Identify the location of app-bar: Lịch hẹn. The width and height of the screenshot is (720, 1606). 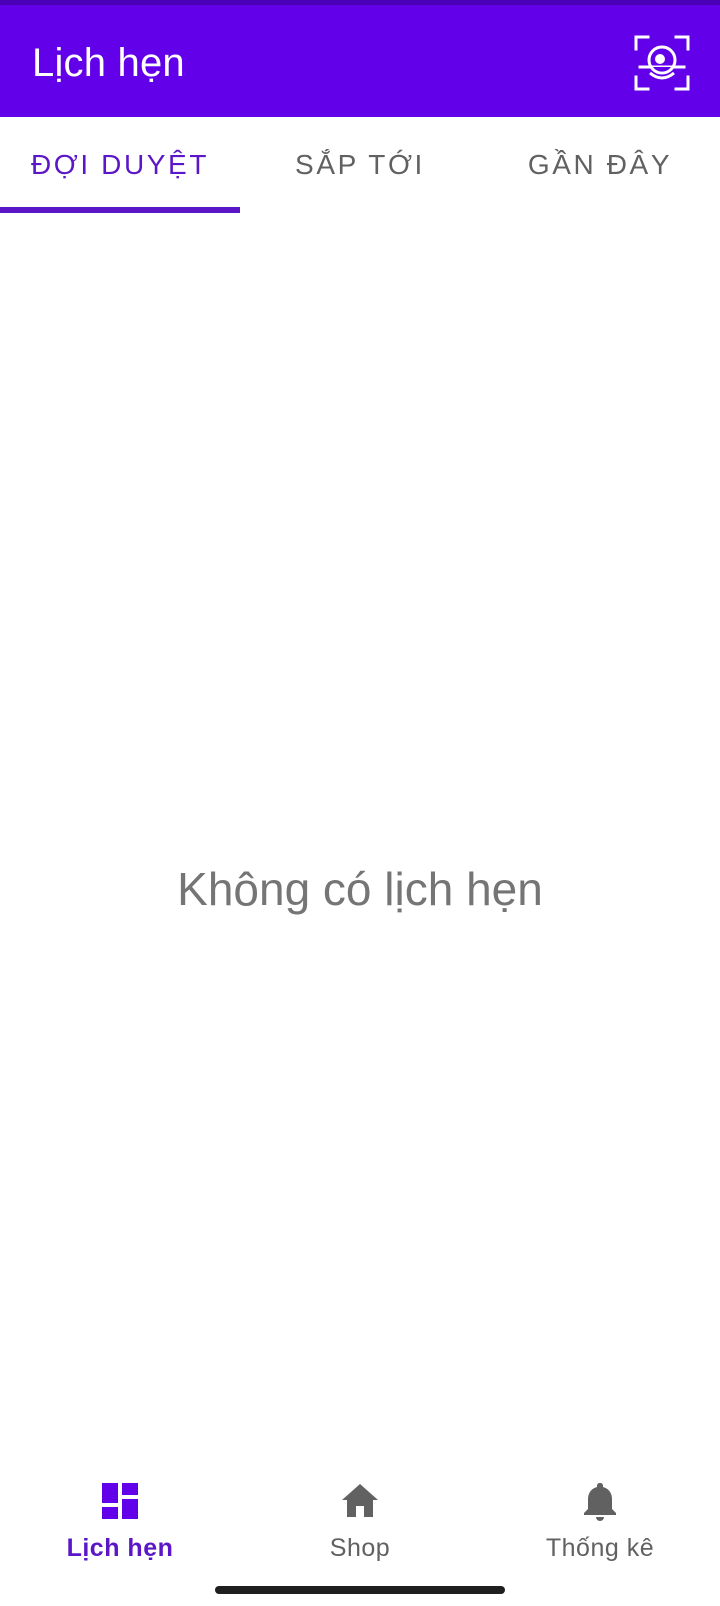
(360, 61).